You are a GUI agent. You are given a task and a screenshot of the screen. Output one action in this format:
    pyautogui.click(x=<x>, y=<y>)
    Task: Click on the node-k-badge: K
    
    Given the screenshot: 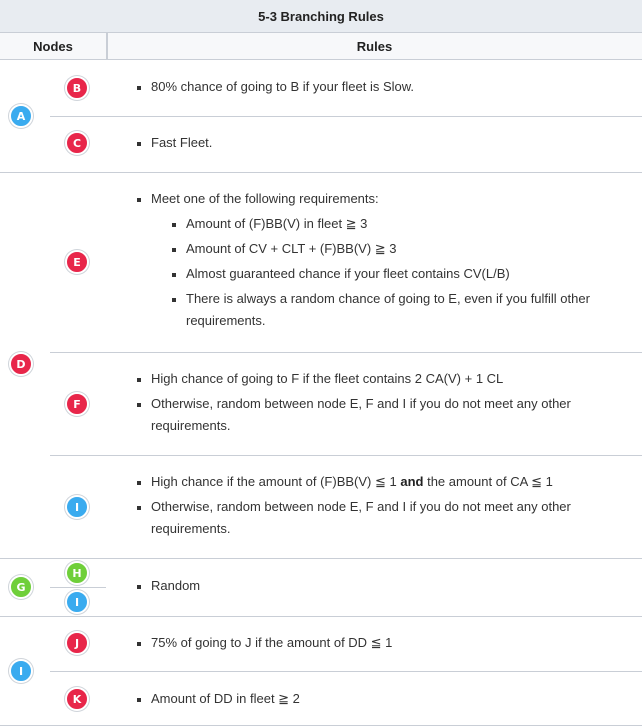 What is the action you would take?
    pyautogui.click(x=77, y=699)
    